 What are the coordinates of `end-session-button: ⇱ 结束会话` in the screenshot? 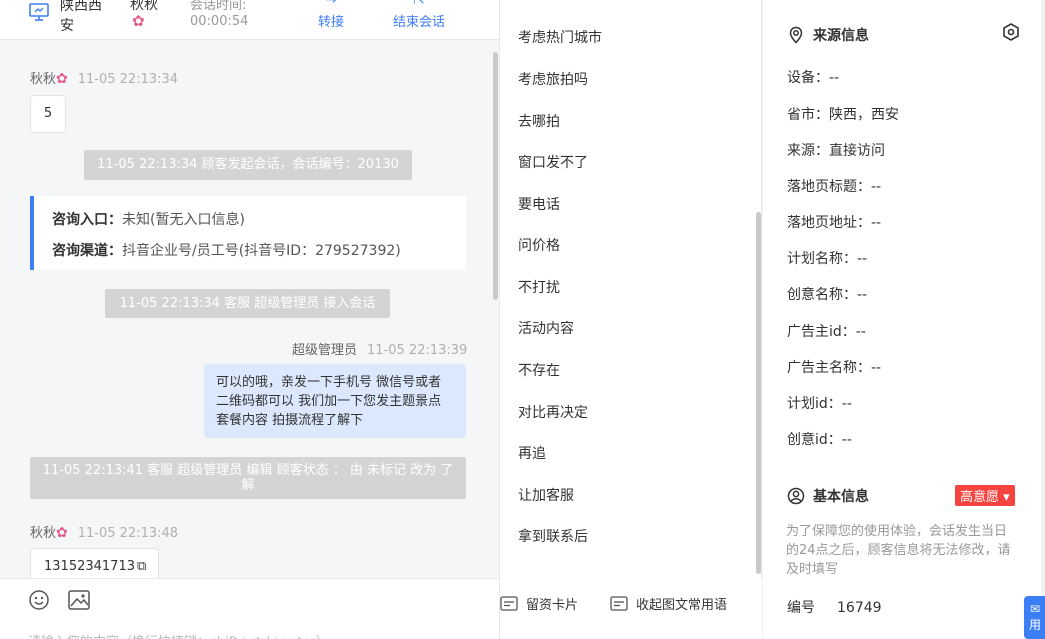 It's located at (419, 15).